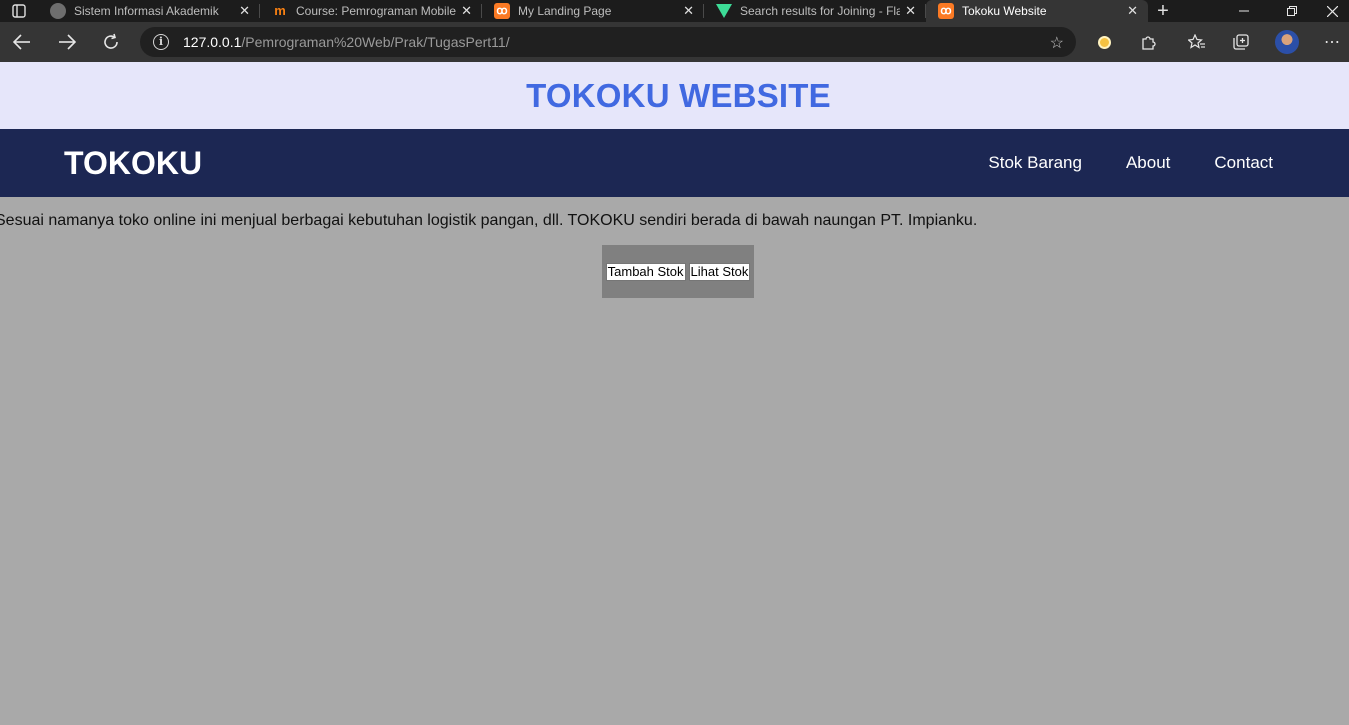  I want to click on new-tab-button: +, so click(1163, 11).